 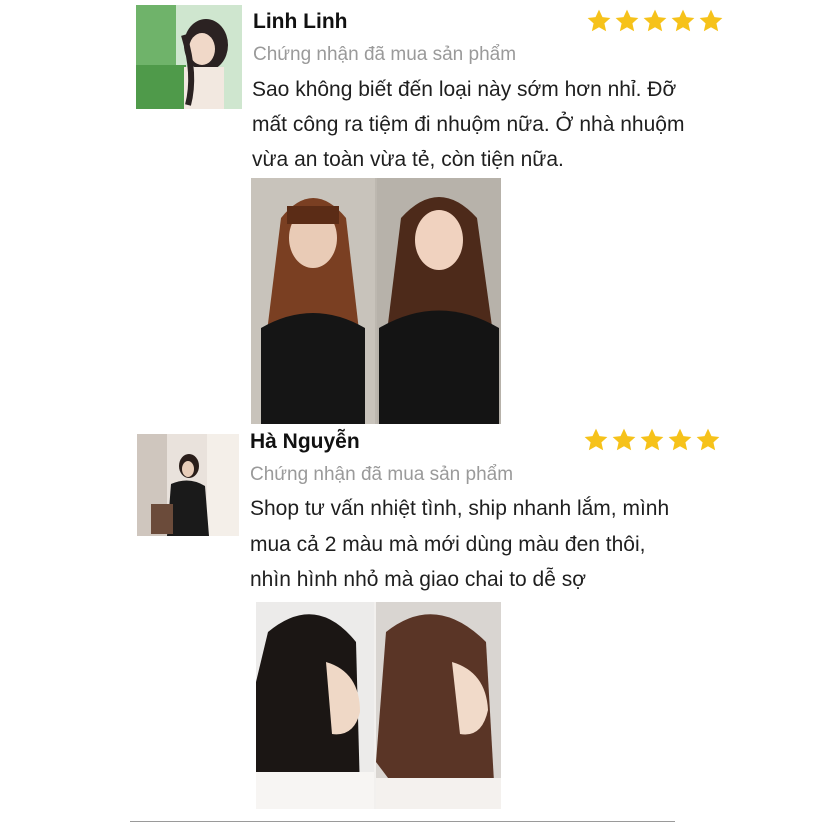 I want to click on divider, so click(x=402, y=821).